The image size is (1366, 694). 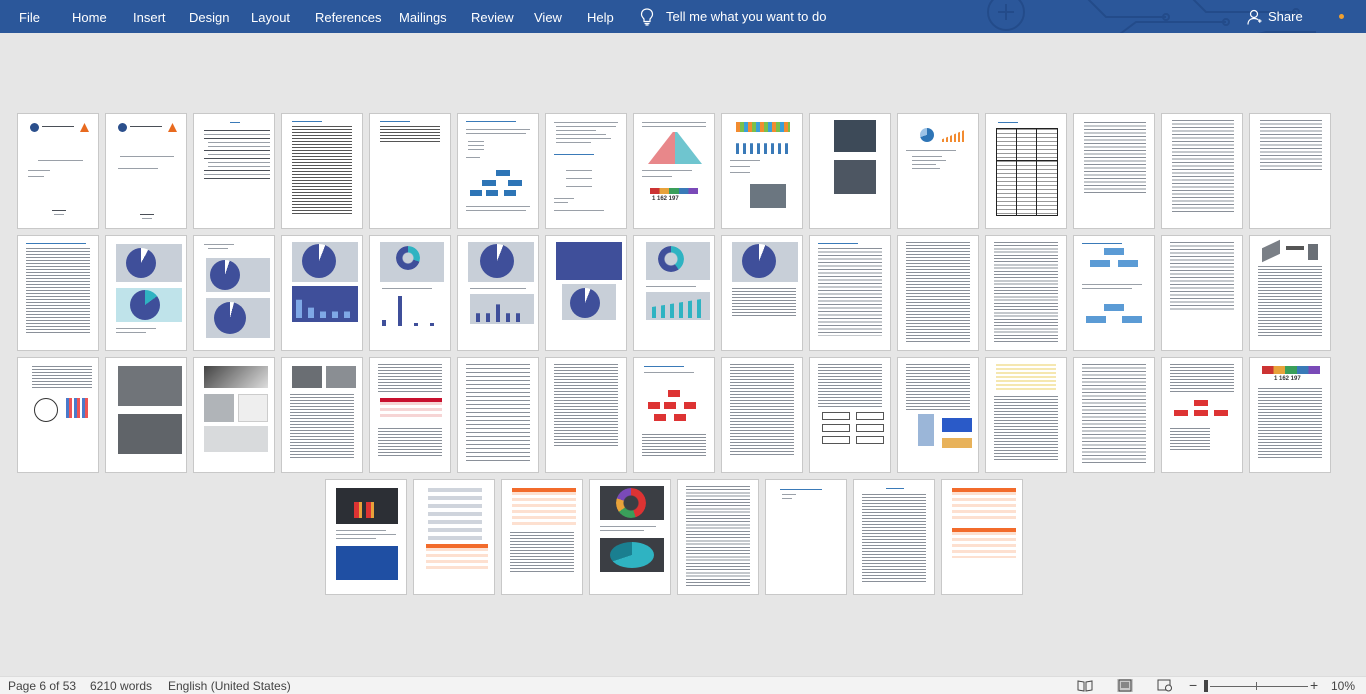 I want to click on print-layout-icon, so click(x=1125, y=685).